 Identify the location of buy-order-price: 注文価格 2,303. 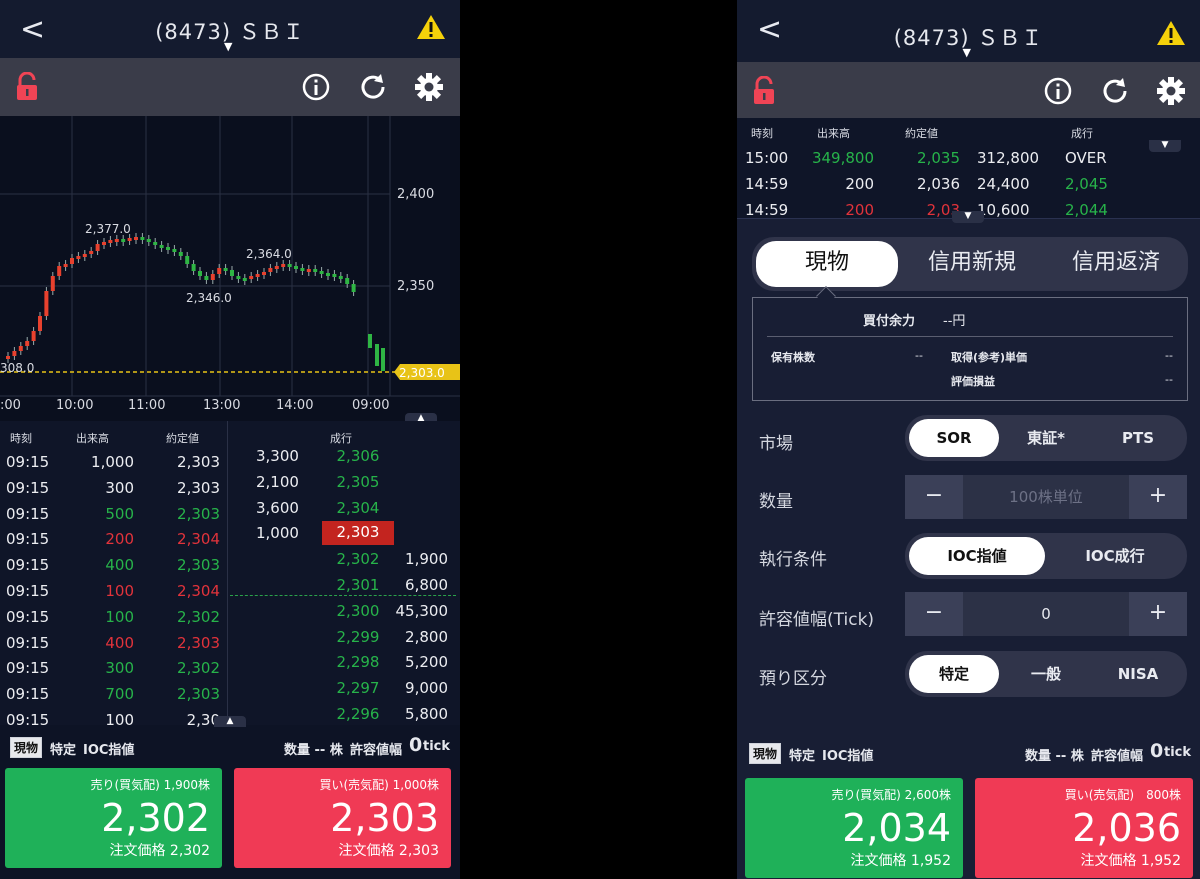
(388, 851).